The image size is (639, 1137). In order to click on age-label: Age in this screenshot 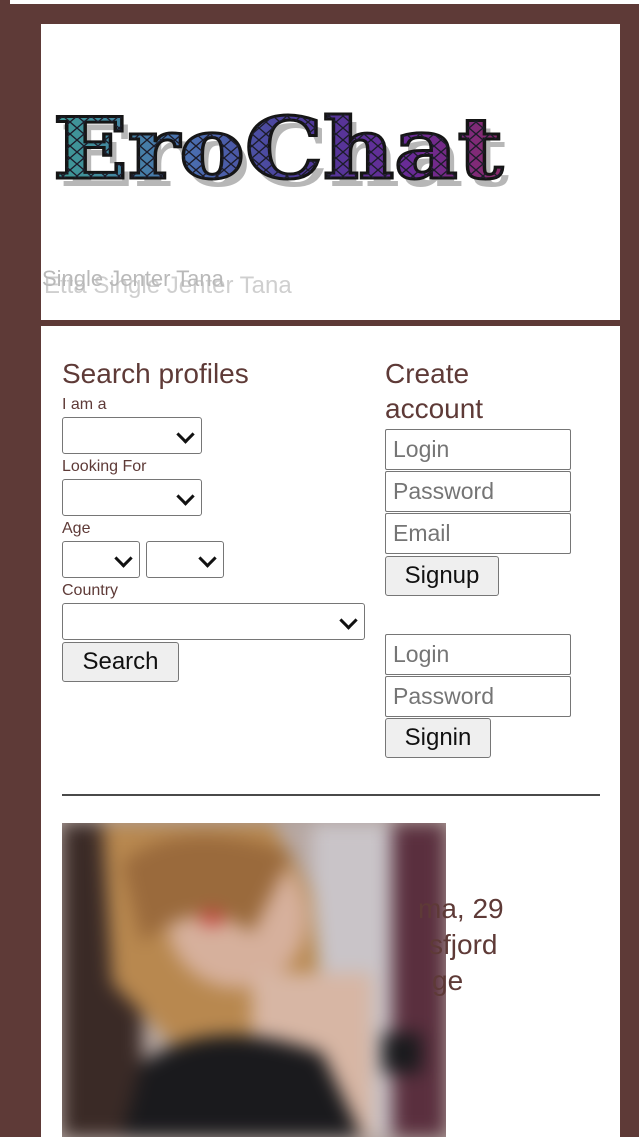, I will do `click(76, 528)`.